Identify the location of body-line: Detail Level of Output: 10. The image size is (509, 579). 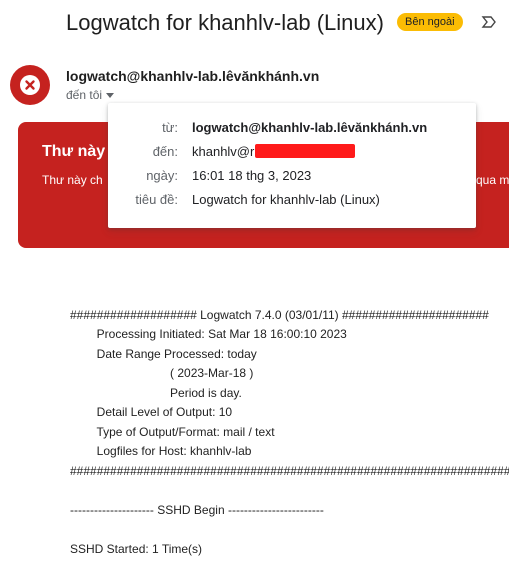
(151, 412).